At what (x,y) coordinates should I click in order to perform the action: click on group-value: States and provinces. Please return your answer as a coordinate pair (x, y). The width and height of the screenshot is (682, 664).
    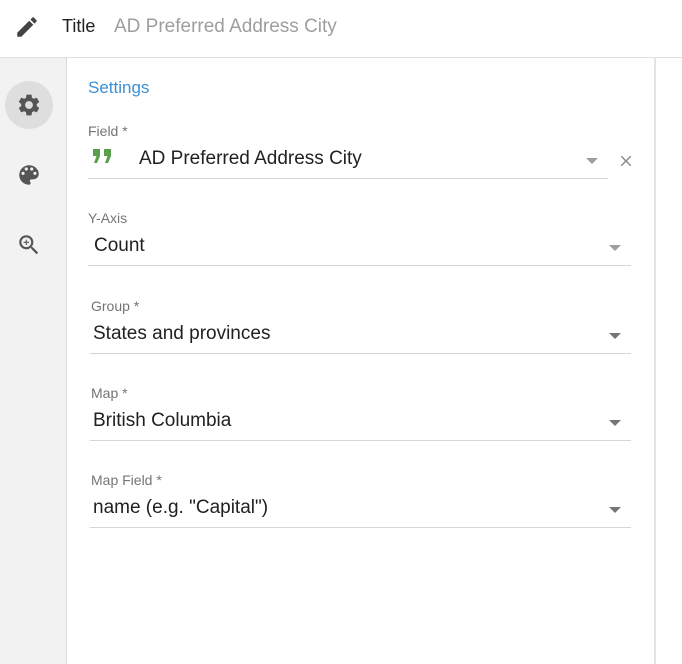
    Looking at the image, I should click on (182, 333).